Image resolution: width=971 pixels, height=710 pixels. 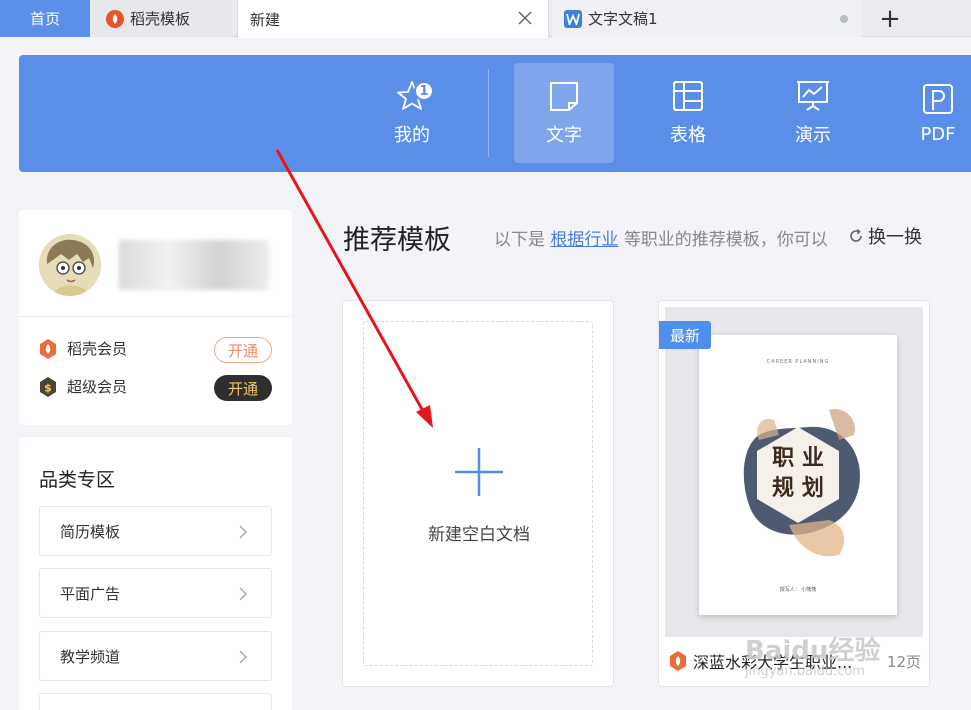 I want to click on template-cover: CAREER PLANNING 职 业 规 划 撰写人： 小熊熊, so click(x=794, y=472).